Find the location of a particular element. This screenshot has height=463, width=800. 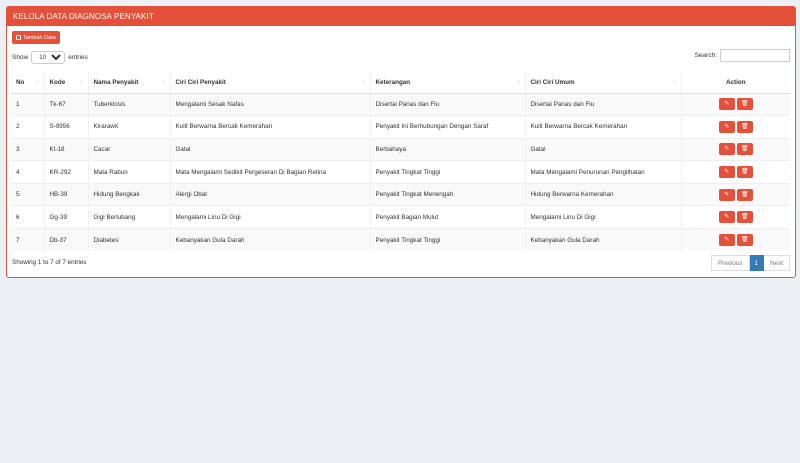

table-cell: 1 is located at coordinates (27, 104).